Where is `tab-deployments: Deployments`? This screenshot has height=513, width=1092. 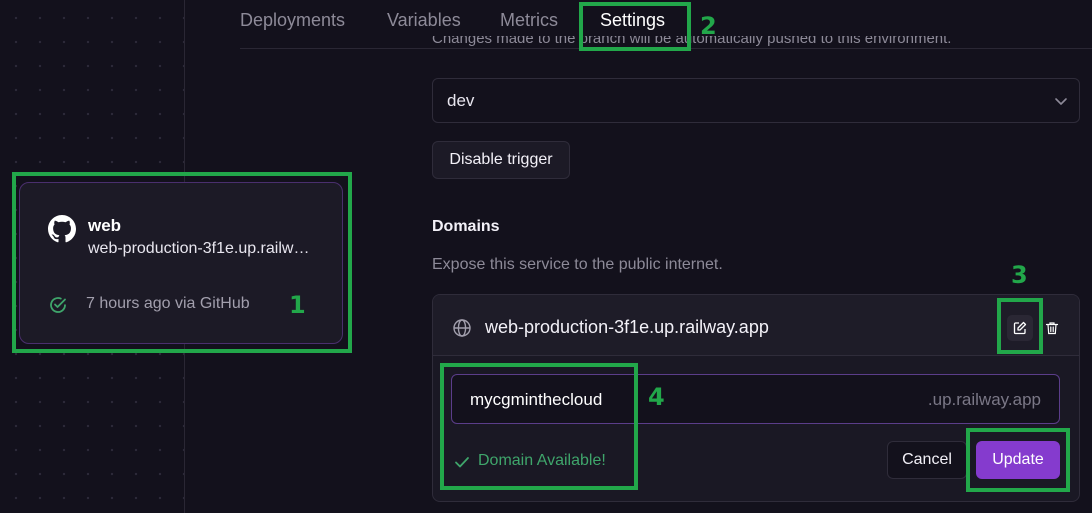 tab-deployments: Deployments is located at coordinates (292, 20).